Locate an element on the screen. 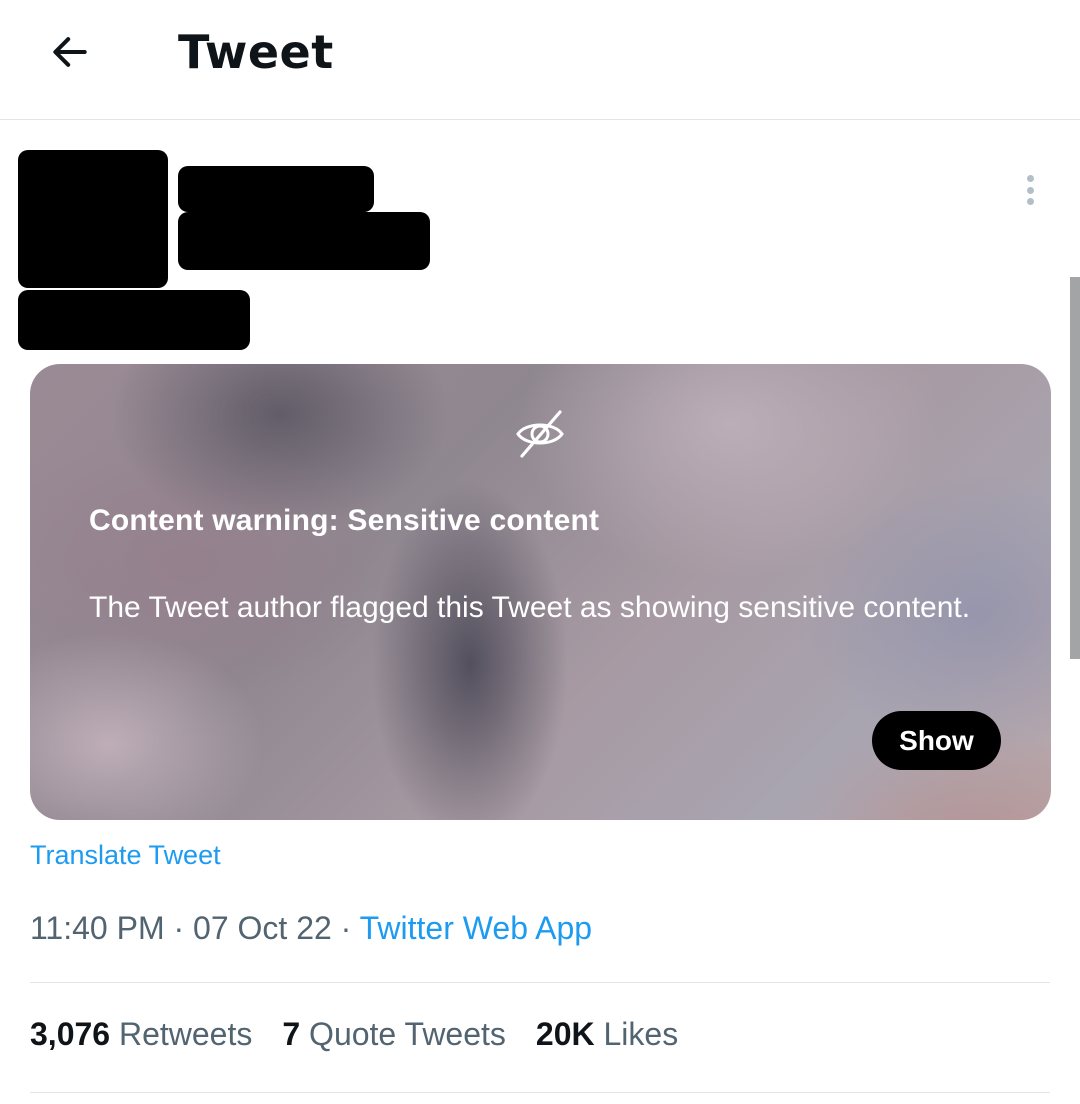 The height and width of the screenshot is (1104, 1080). more-options-button is located at coordinates (1030, 190).